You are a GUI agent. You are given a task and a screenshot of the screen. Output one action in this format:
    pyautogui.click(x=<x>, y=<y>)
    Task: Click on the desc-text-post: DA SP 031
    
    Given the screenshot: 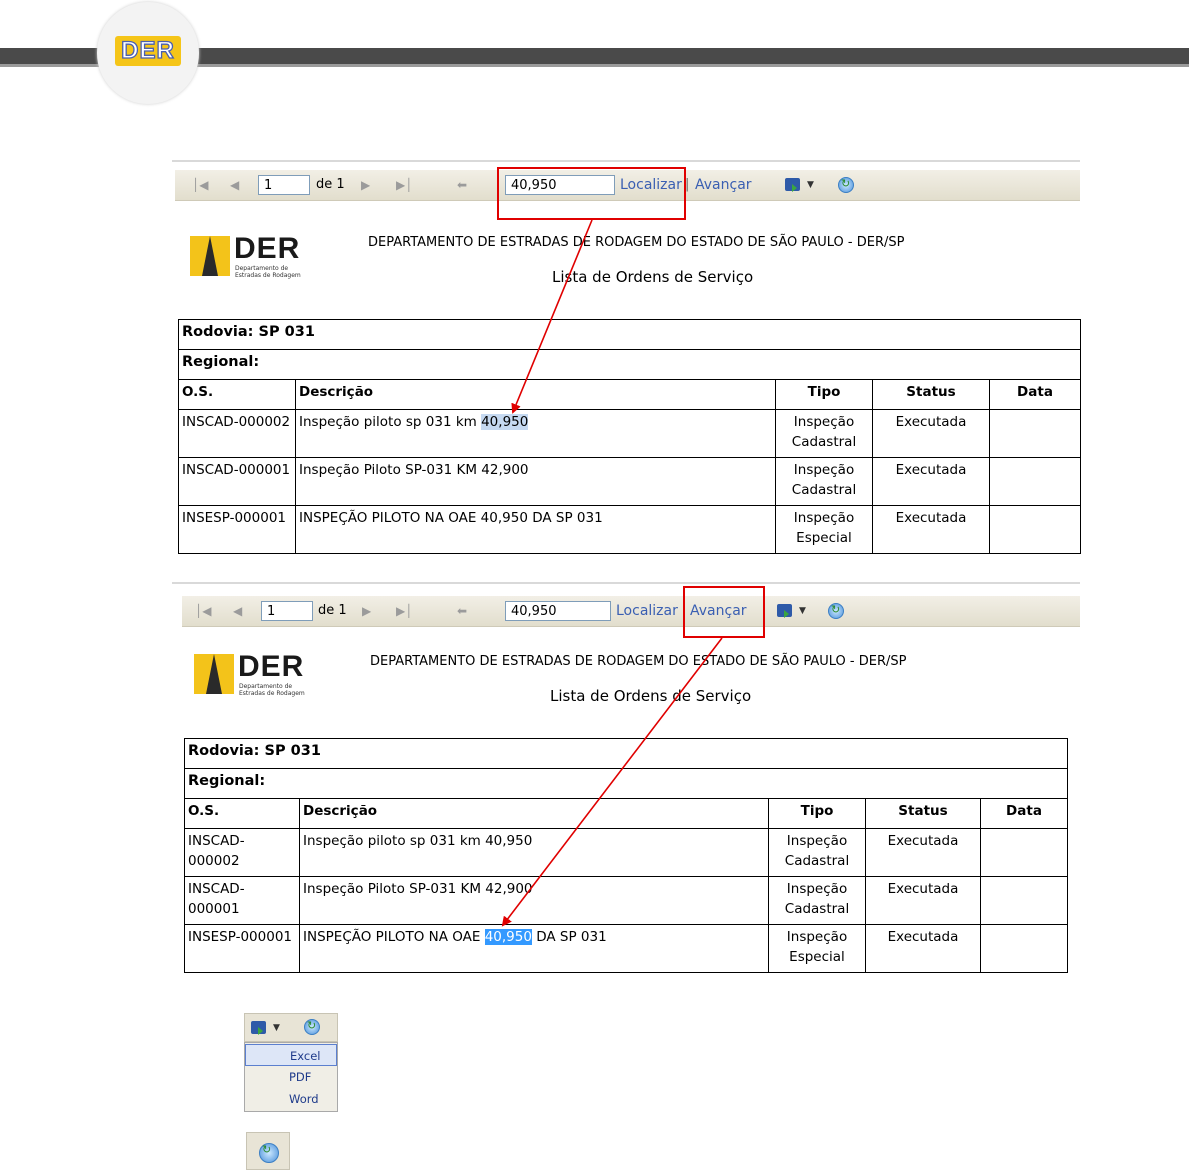 What is the action you would take?
    pyautogui.click(x=569, y=937)
    